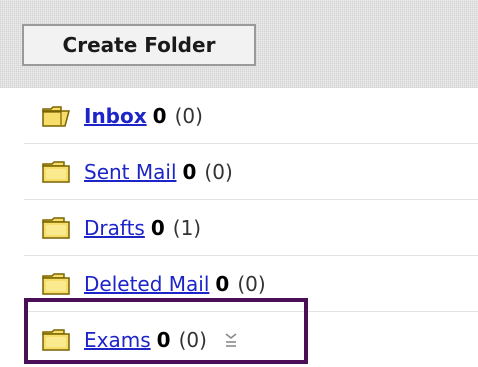 The height and width of the screenshot is (367, 478). Describe the element at coordinates (251, 339) in the screenshot. I see `folder-row-exams: Exams 0 (0)` at that location.